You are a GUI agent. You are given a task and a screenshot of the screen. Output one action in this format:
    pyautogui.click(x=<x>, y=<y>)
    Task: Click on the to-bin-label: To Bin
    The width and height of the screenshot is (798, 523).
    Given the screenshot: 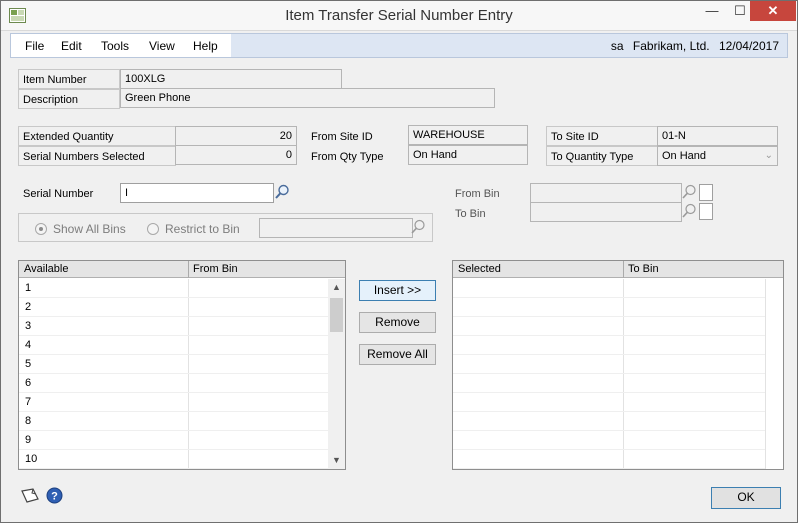 What is the action you would take?
    pyautogui.click(x=490, y=213)
    